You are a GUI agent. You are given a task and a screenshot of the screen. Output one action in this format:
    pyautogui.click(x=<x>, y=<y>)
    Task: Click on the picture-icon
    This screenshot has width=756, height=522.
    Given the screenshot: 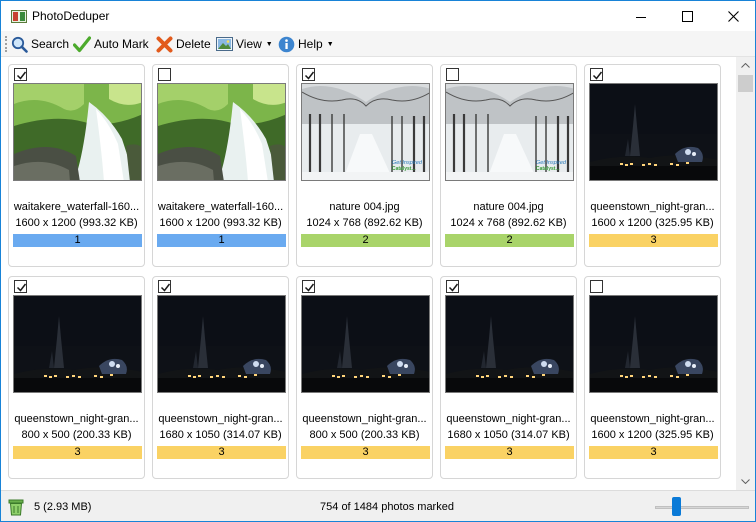 What is the action you would take?
    pyautogui.click(x=224, y=44)
    